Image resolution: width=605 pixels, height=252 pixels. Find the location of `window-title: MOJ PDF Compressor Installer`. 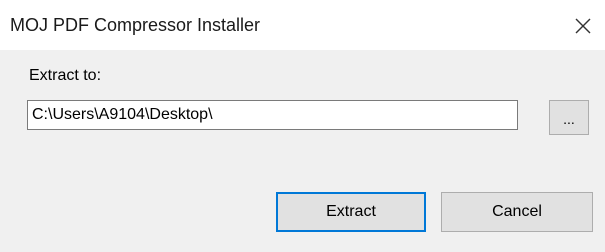

window-title: MOJ PDF Compressor Installer is located at coordinates (135, 25).